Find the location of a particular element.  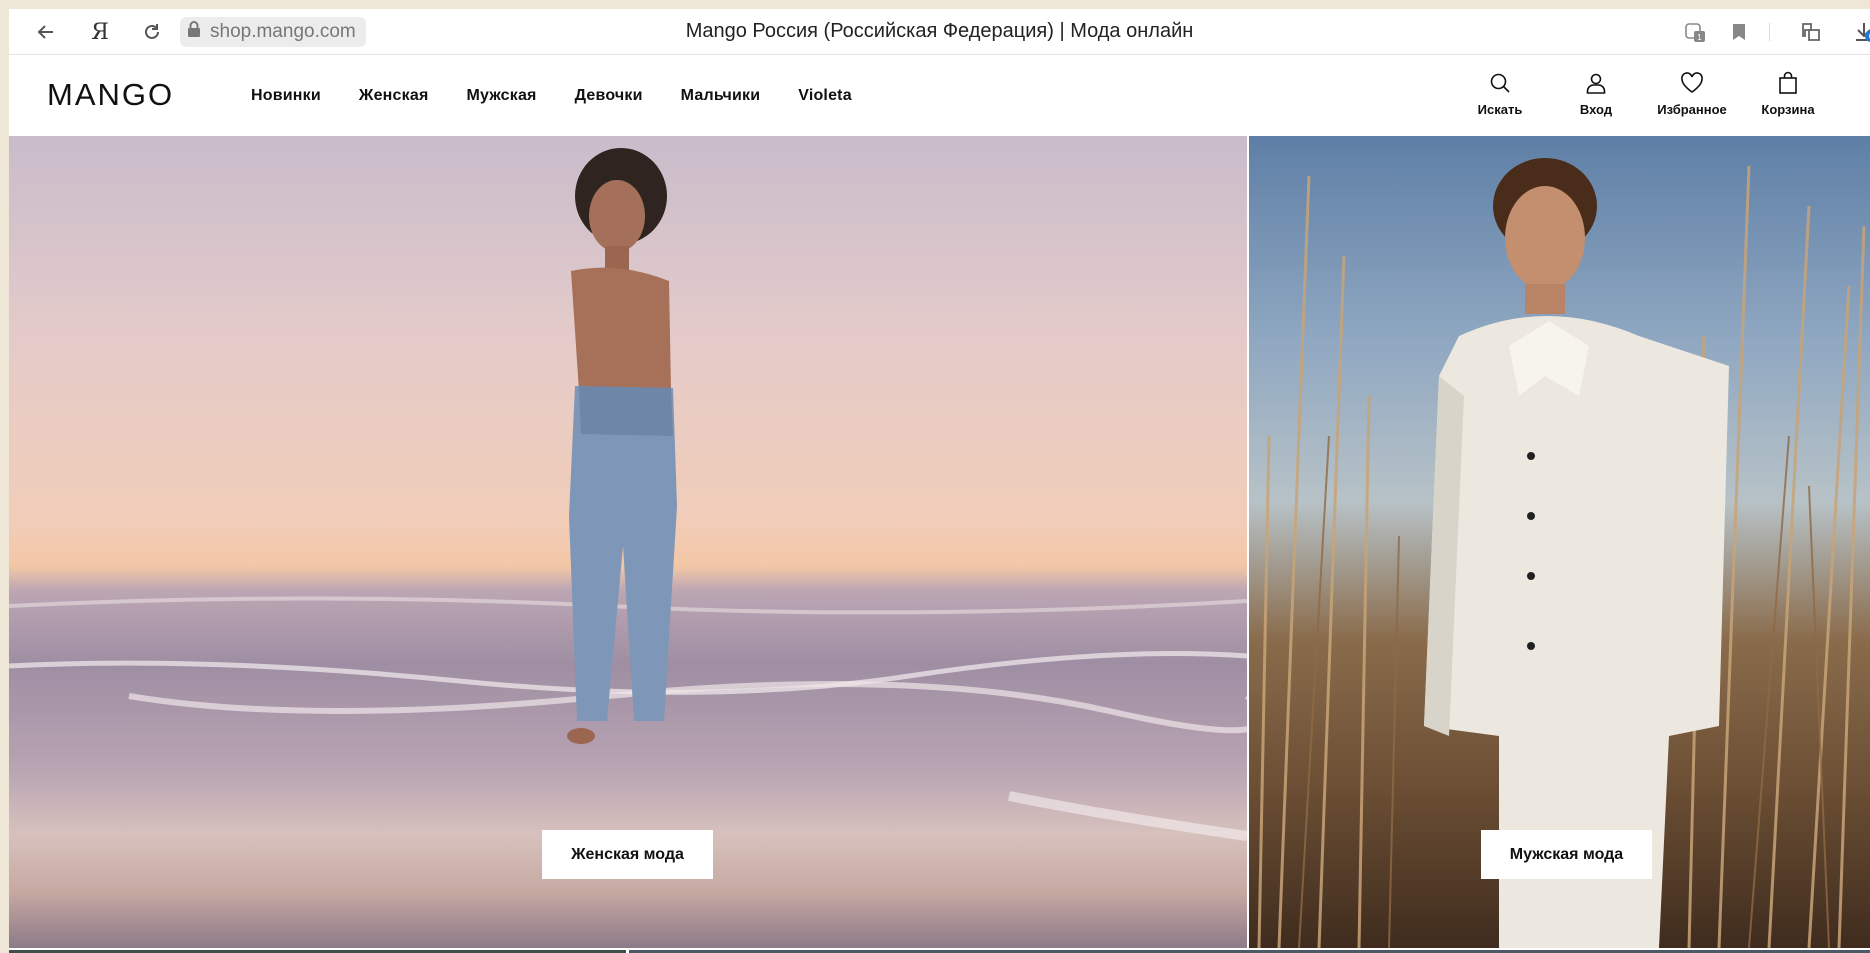

address-bar: shop.mango.com is located at coordinates (273, 32).